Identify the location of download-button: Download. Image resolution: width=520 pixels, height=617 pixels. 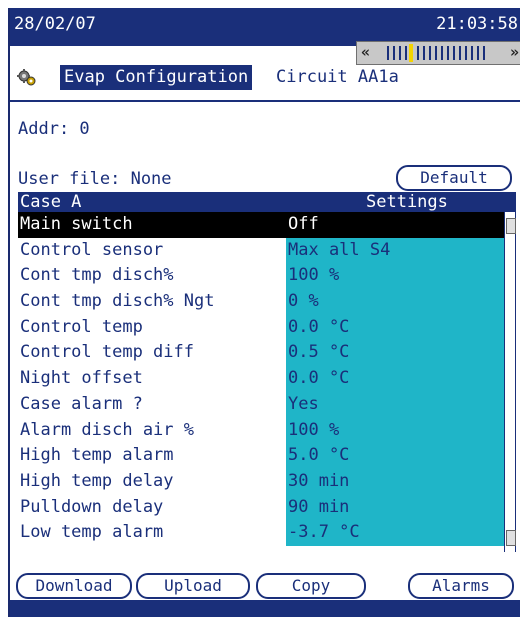
(74, 586).